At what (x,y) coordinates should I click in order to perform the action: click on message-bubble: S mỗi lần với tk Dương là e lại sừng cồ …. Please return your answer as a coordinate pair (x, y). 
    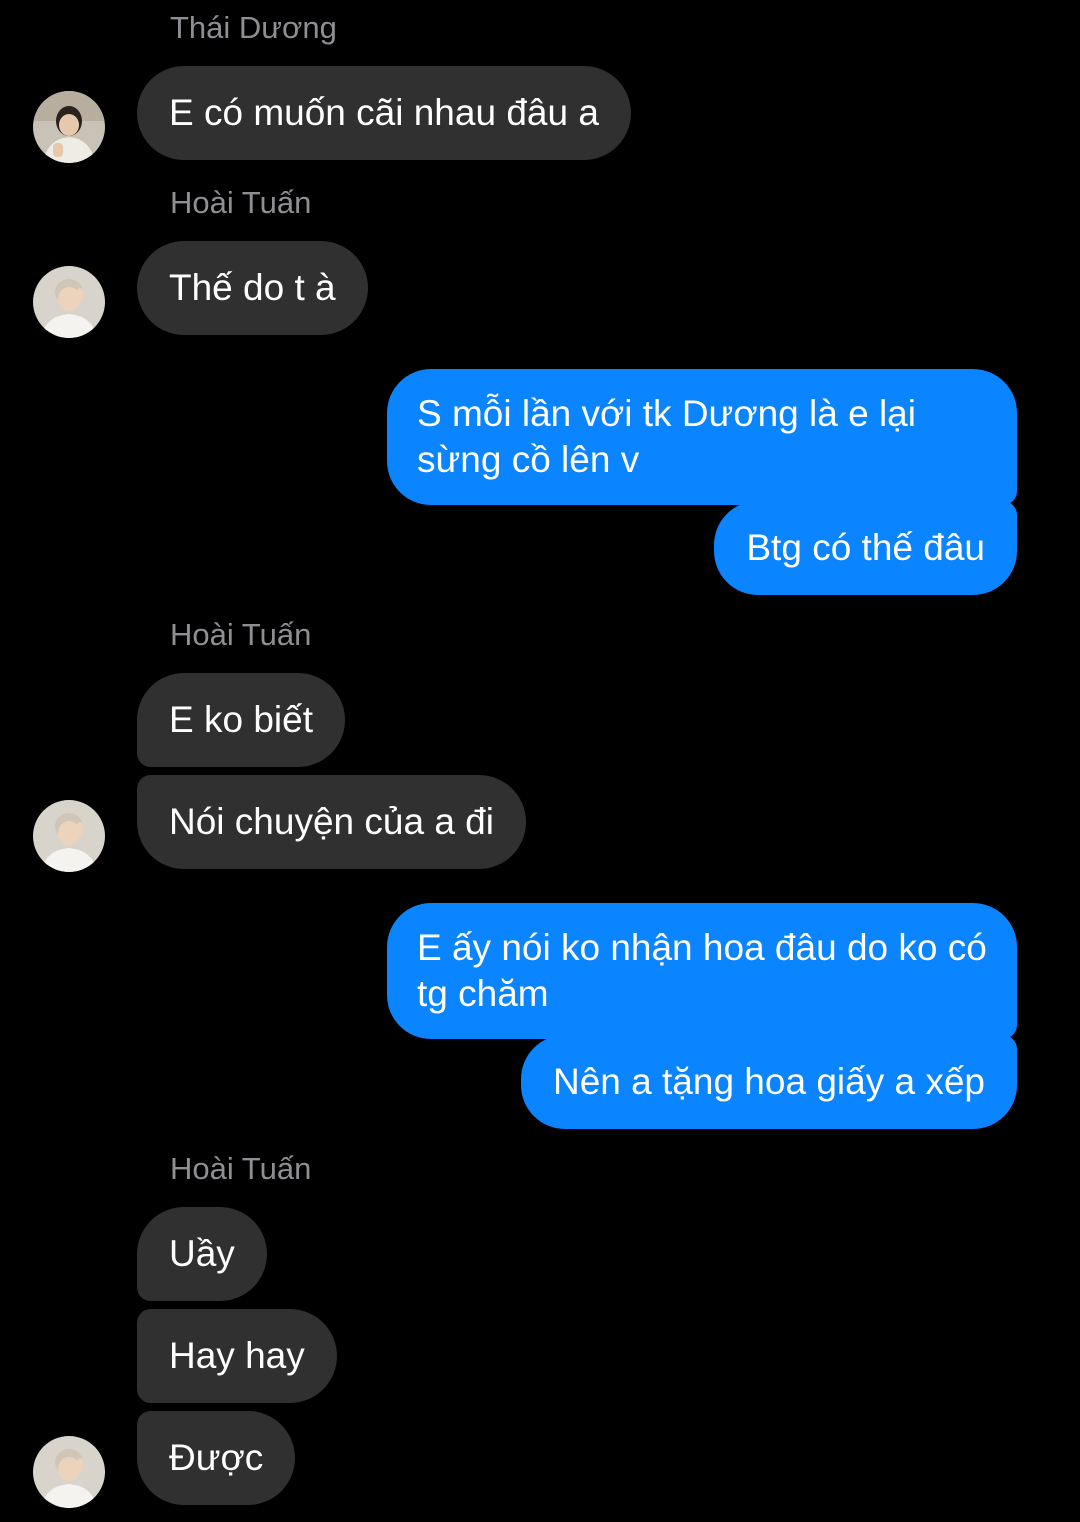
    Looking at the image, I should click on (702, 437).